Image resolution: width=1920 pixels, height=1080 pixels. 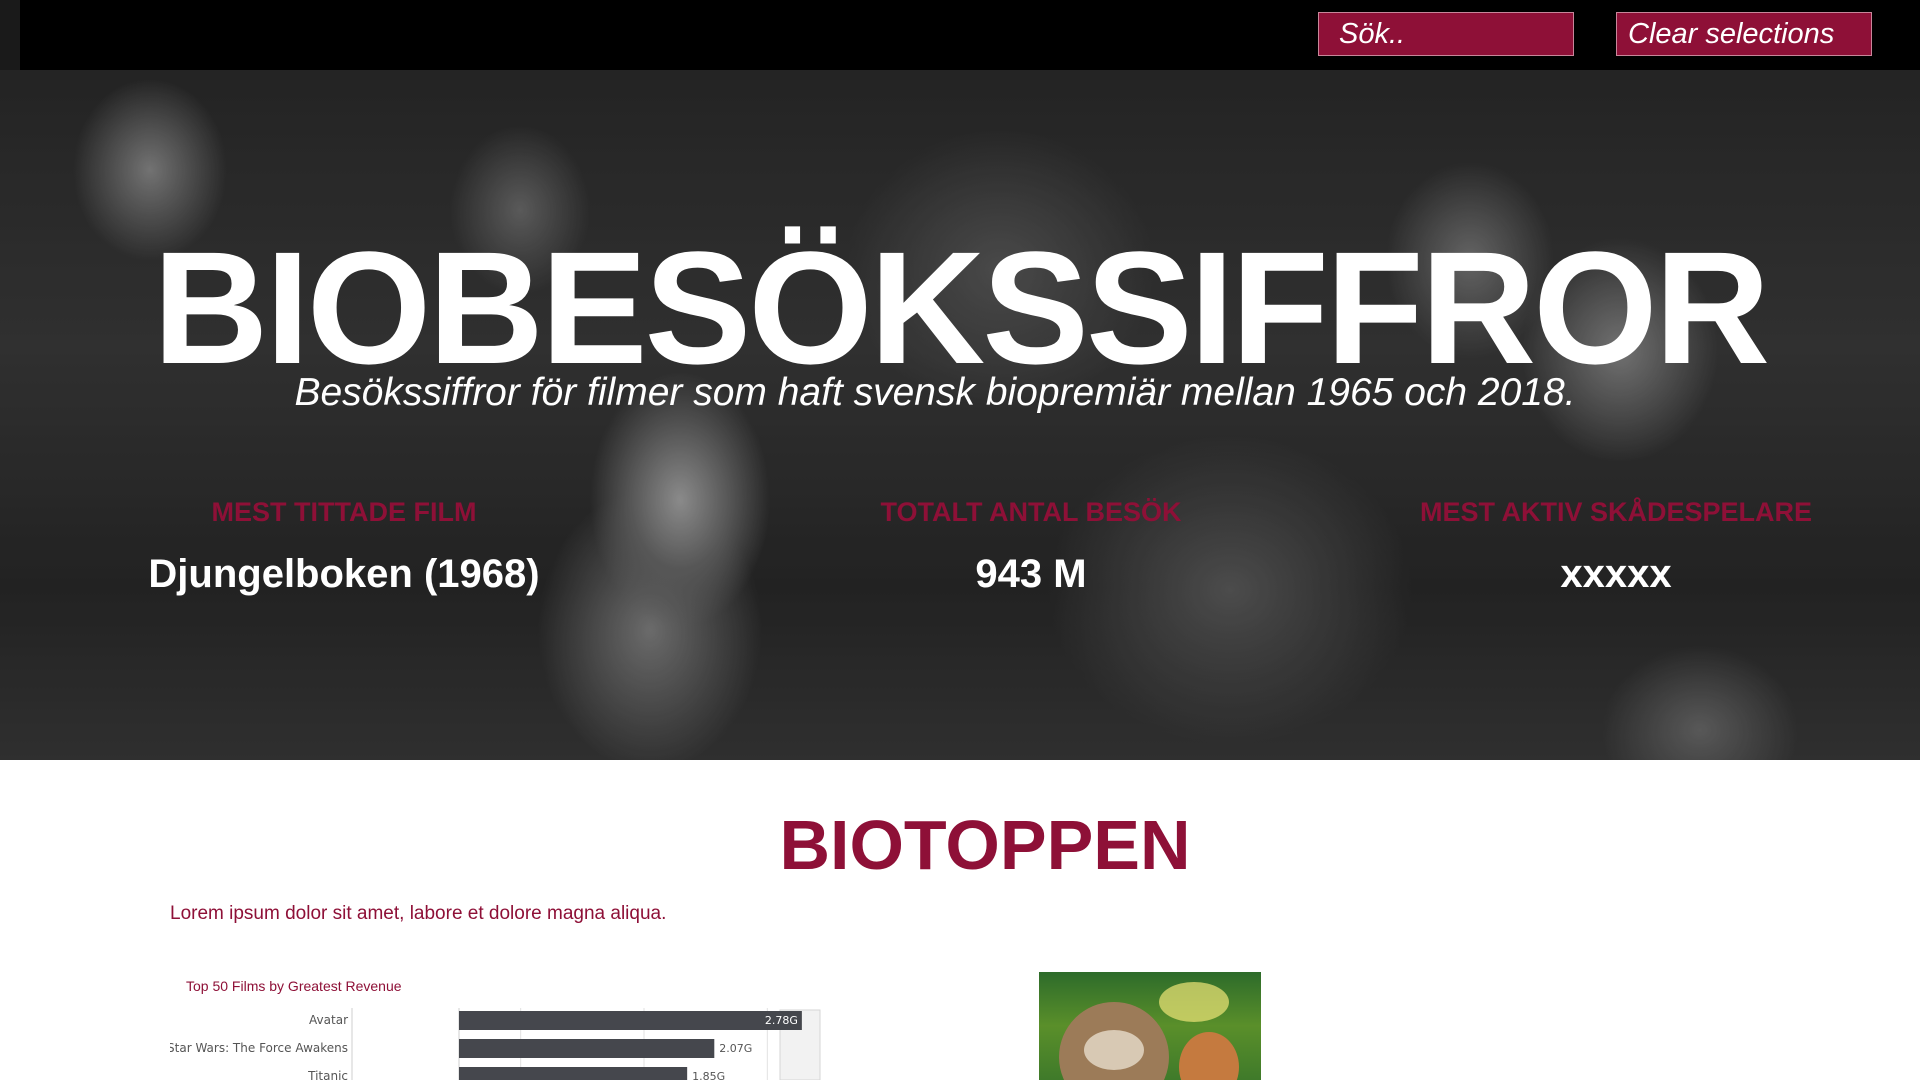 What do you see at coordinates (1446, 34) in the screenshot?
I see `search-button: Sök..` at bounding box center [1446, 34].